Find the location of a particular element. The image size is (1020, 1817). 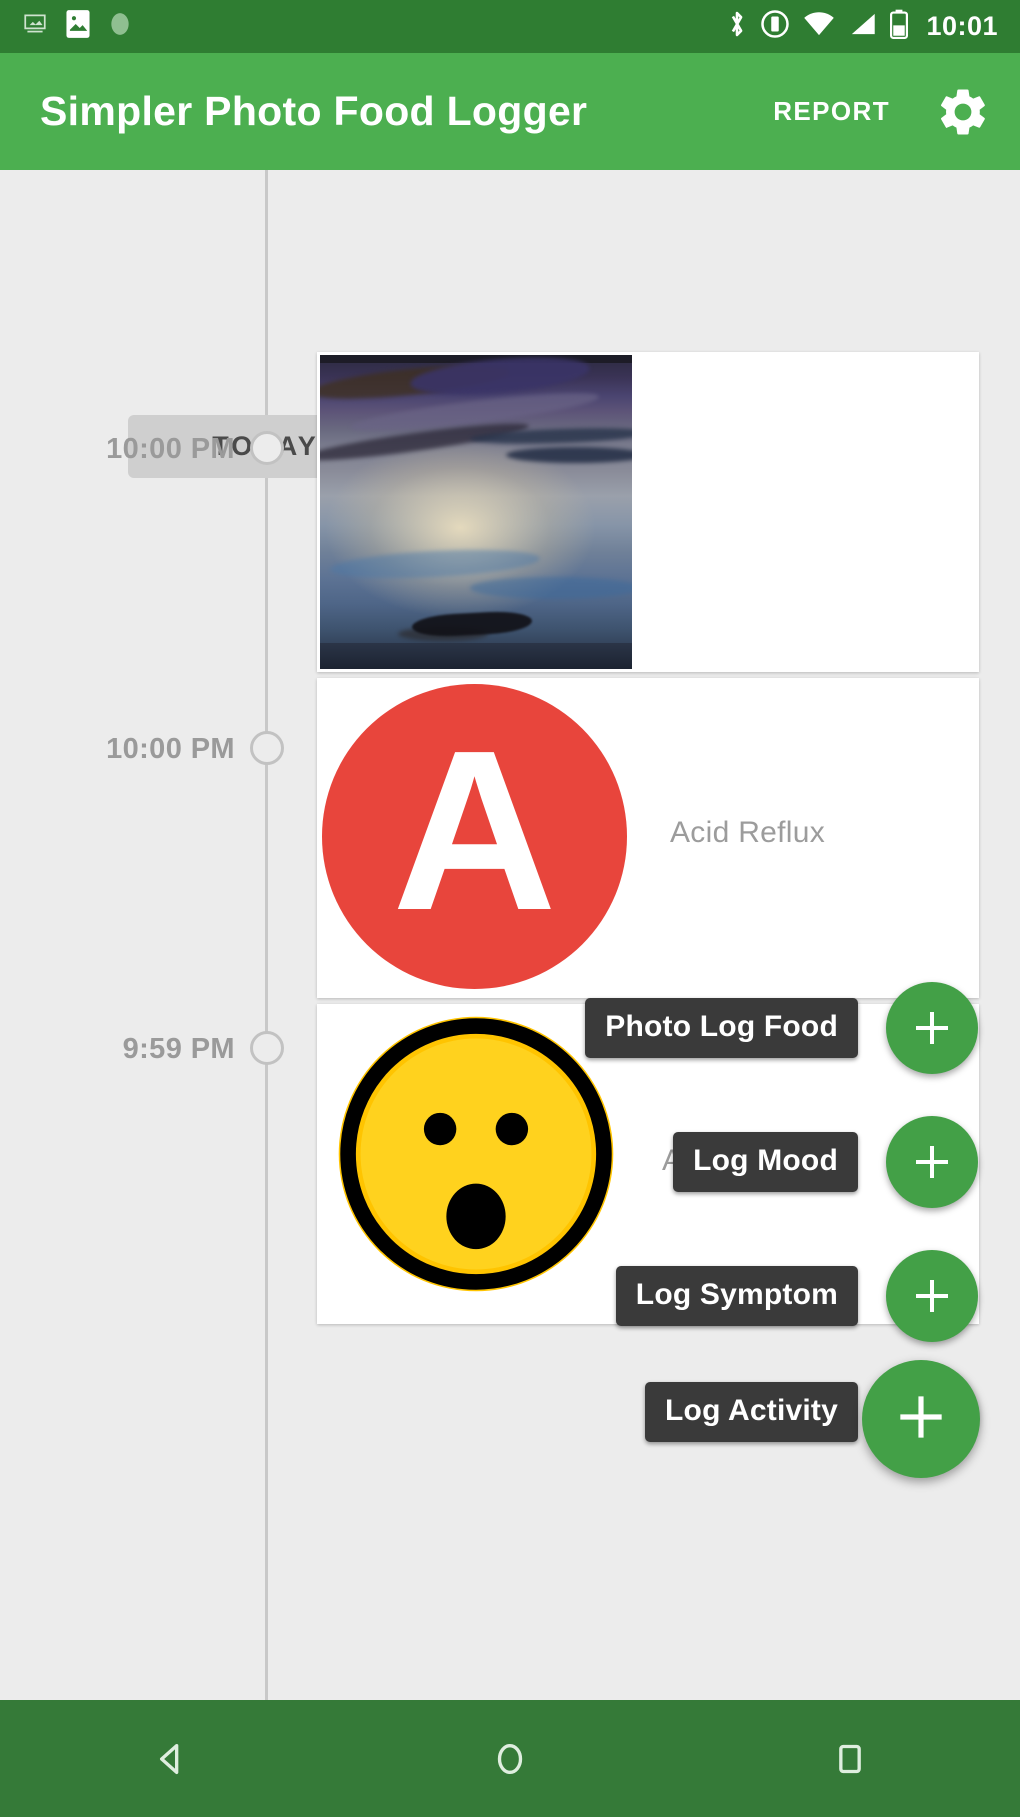

app-bar-actions: REPORT is located at coordinates (881, 112).